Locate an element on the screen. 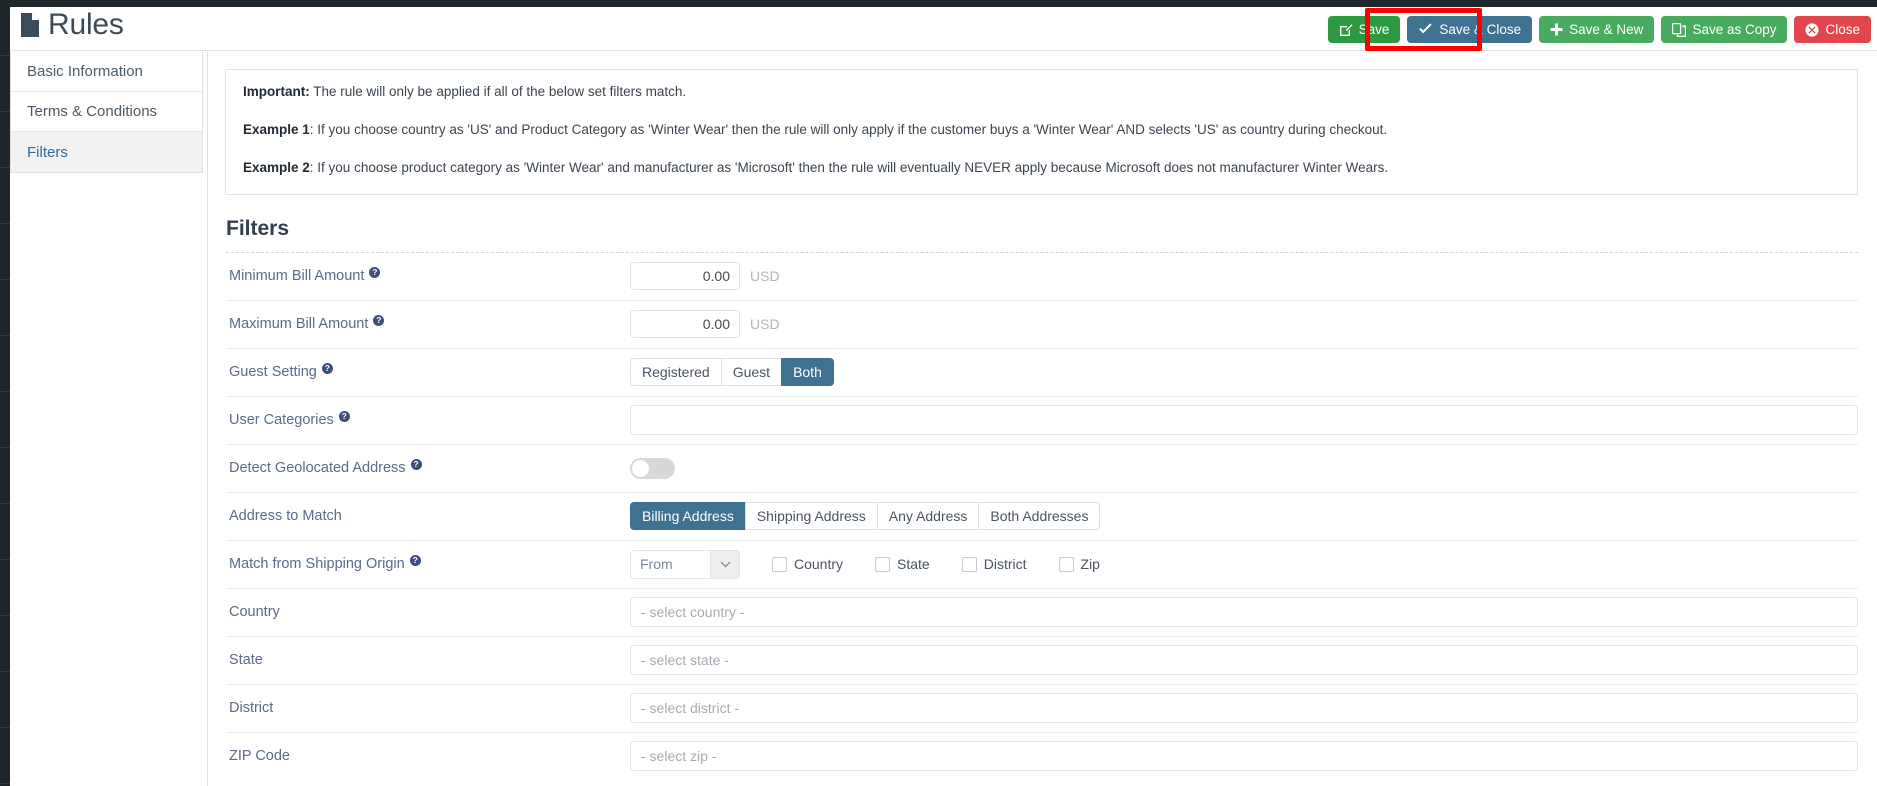 The width and height of the screenshot is (1877, 786). page-title-text: Rules is located at coordinates (86, 24).